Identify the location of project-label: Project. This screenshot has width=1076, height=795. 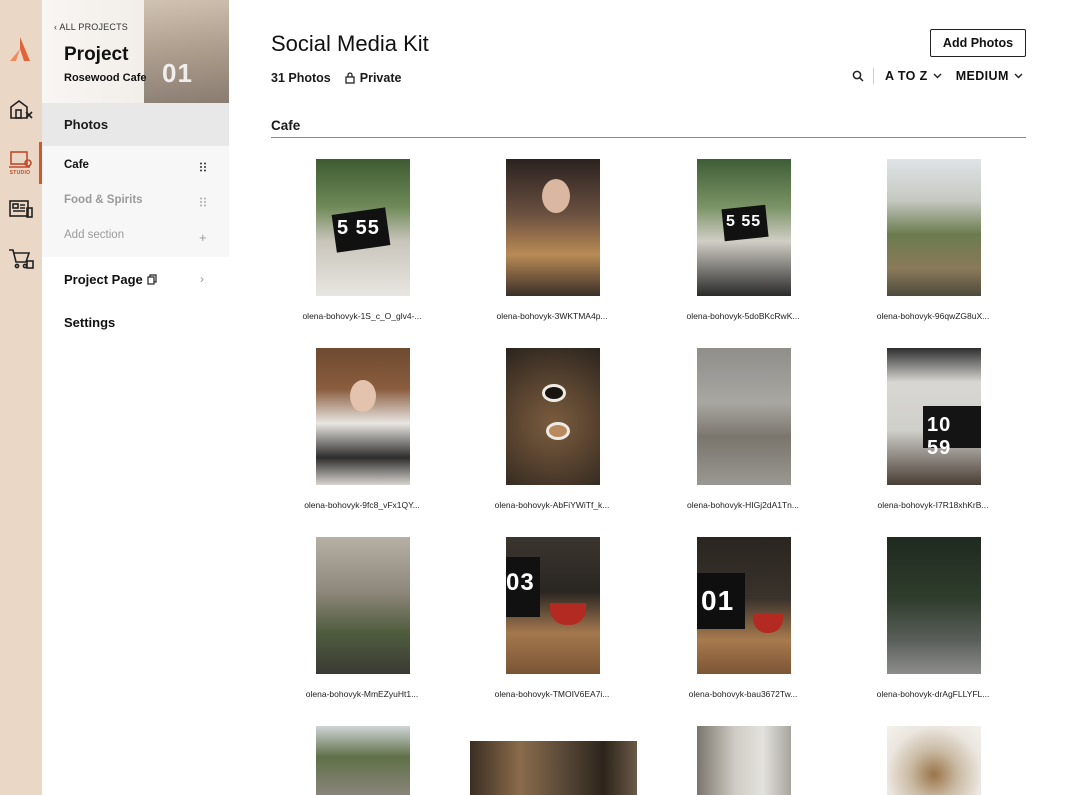
(96, 54).